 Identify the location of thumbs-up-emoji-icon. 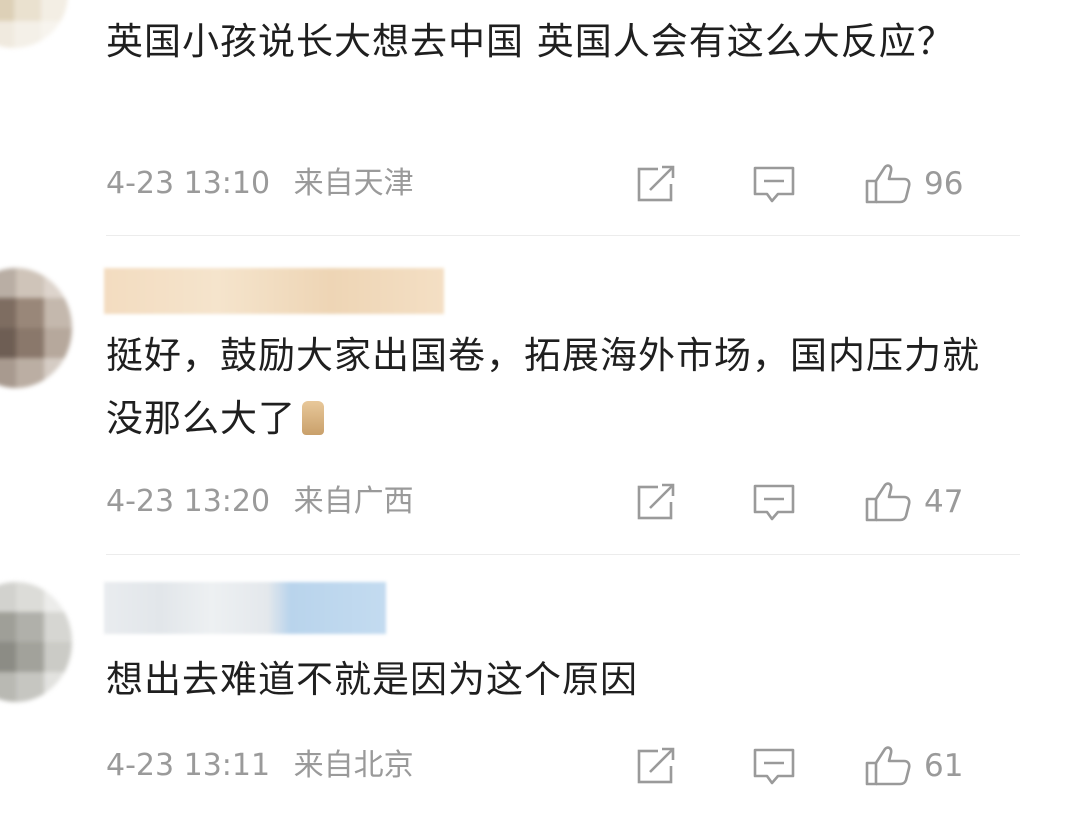
(313, 418).